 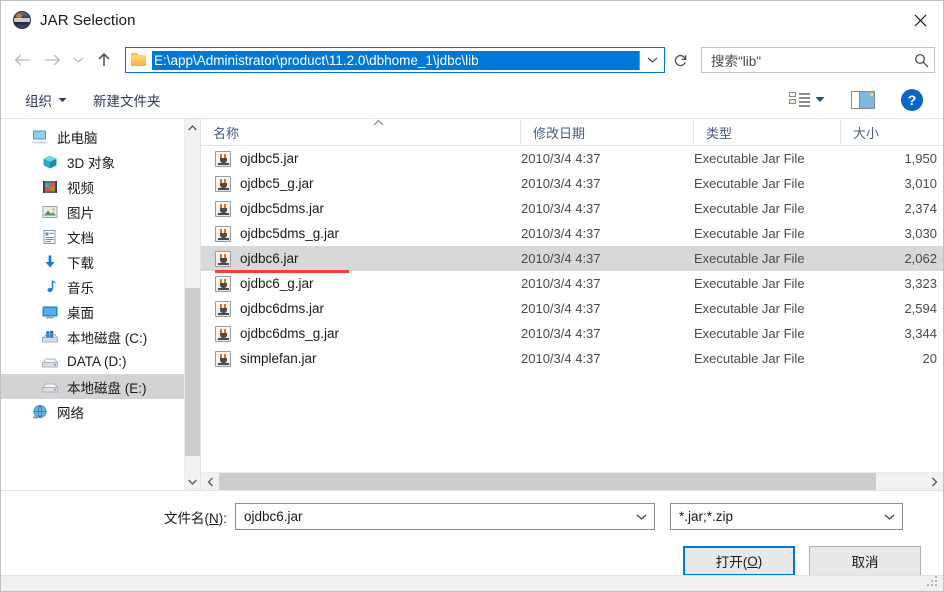 I want to click on file-name-cell: ojdbc6dms_g.jar, so click(x=361, y=333).